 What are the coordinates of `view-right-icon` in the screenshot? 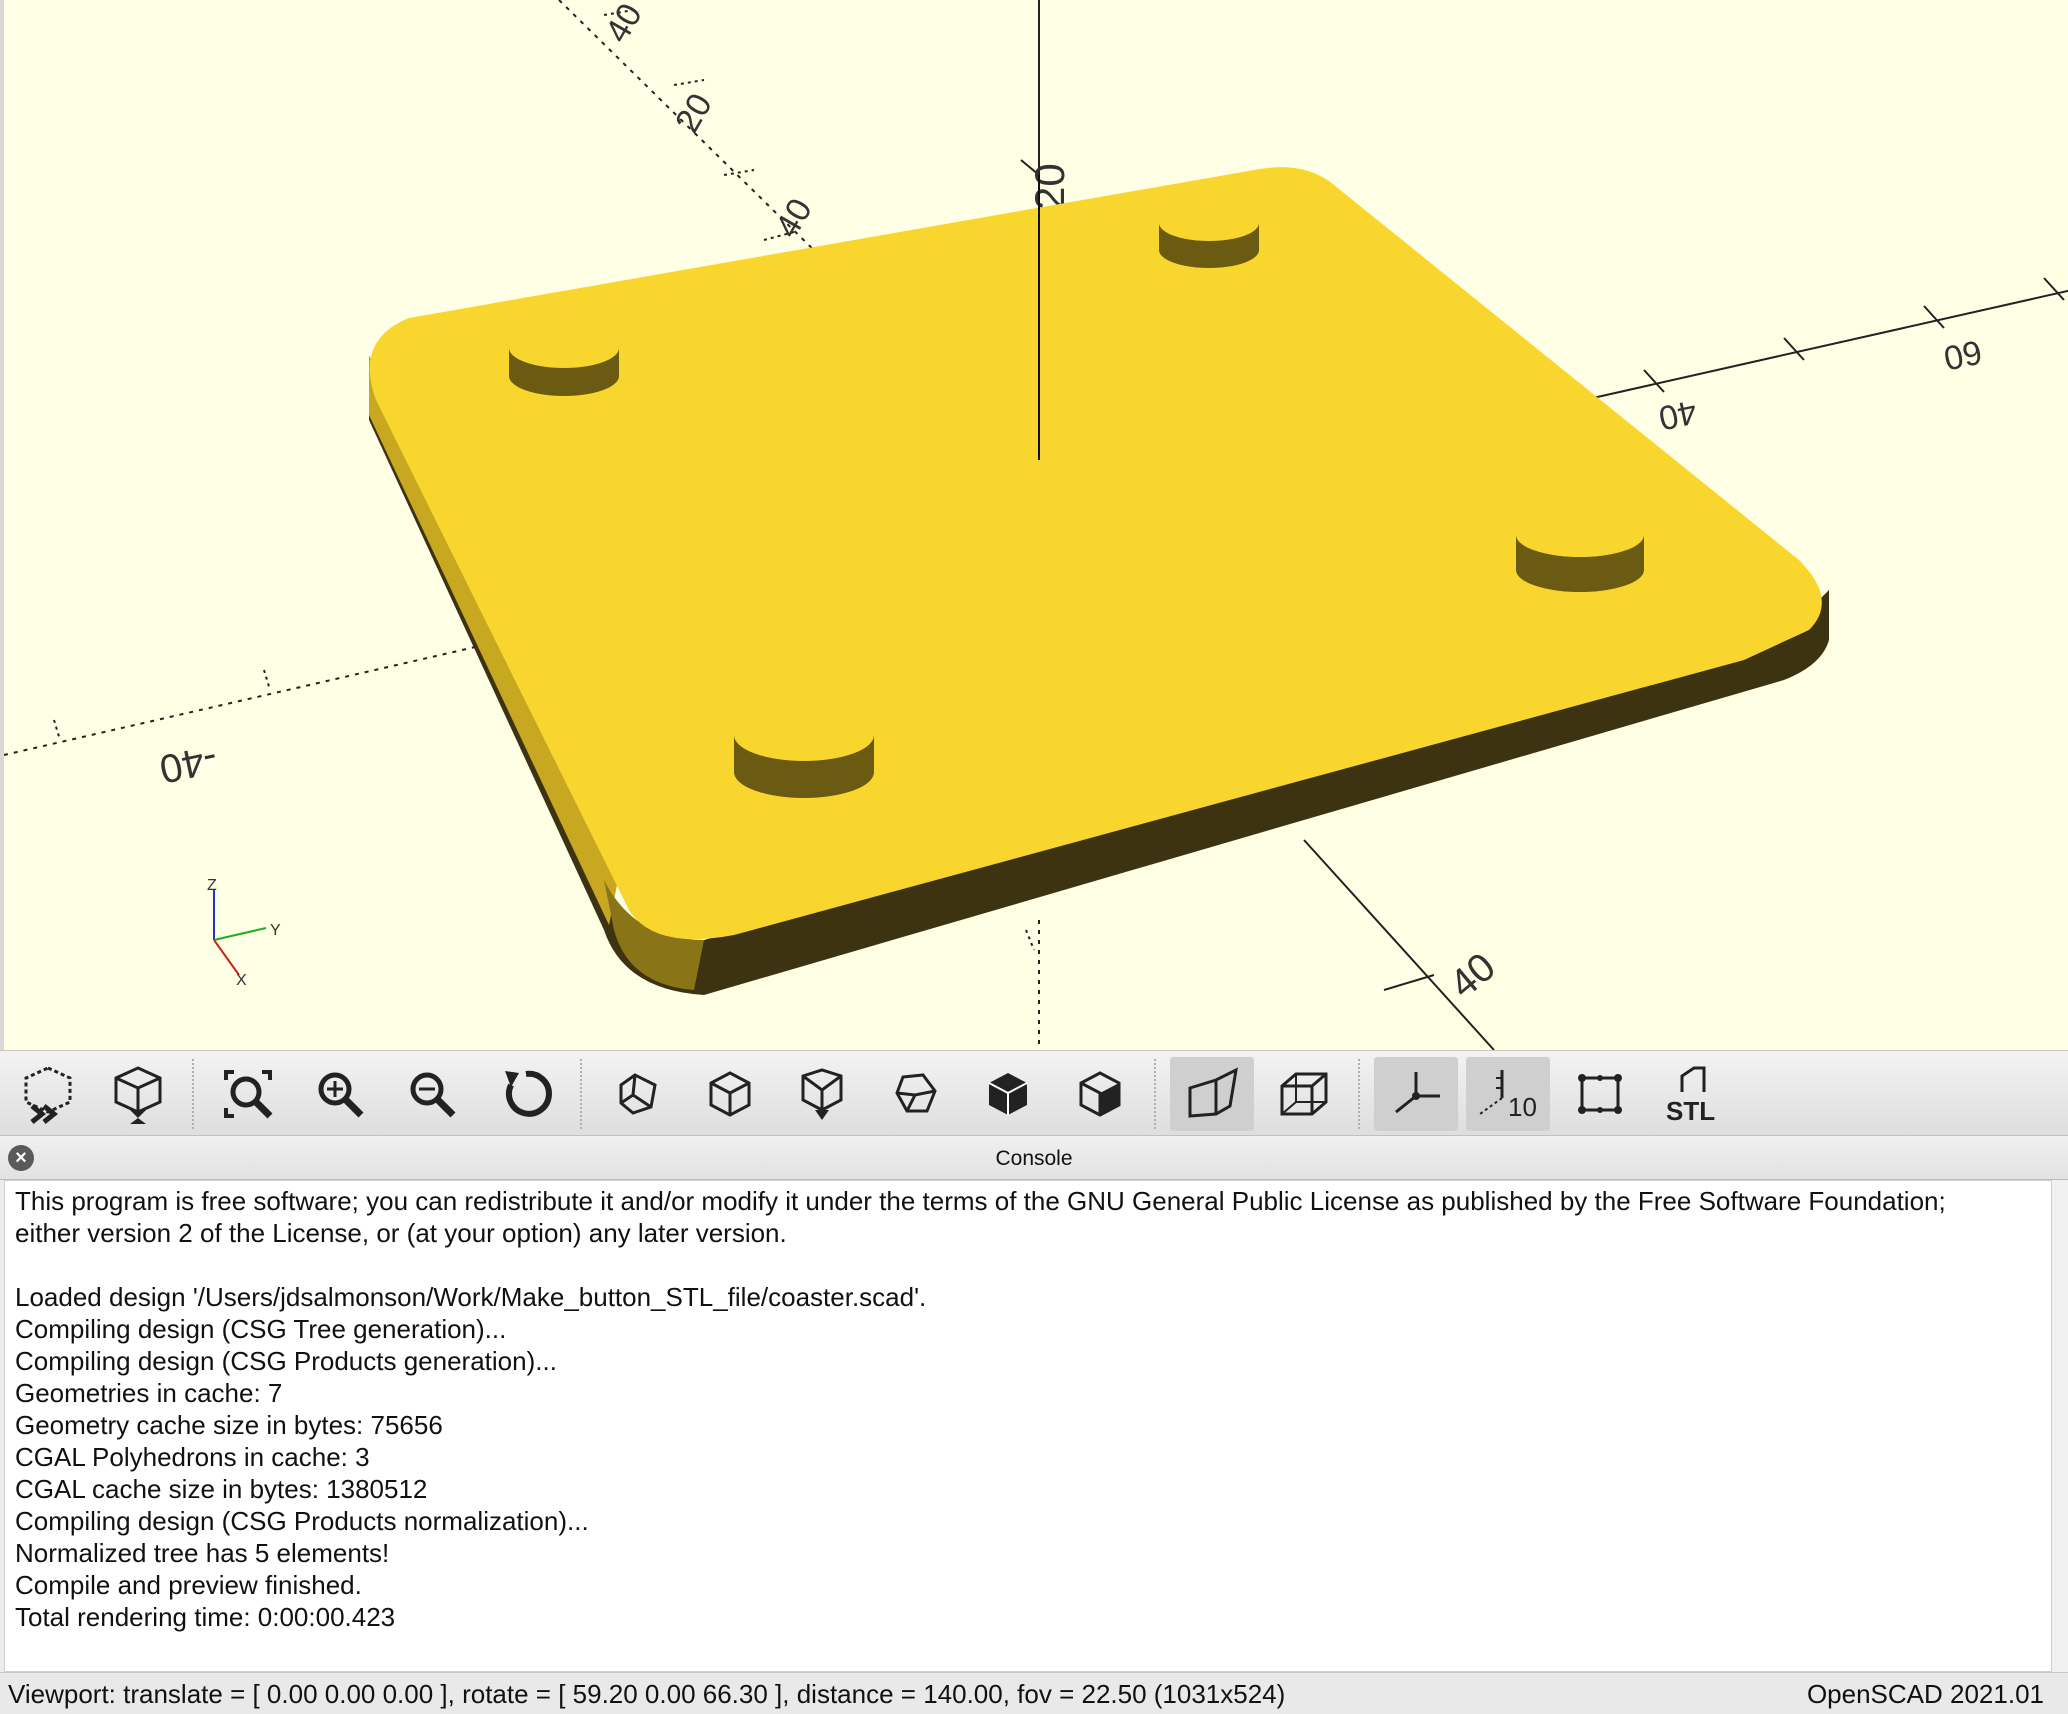 It's located at (638, 1094).